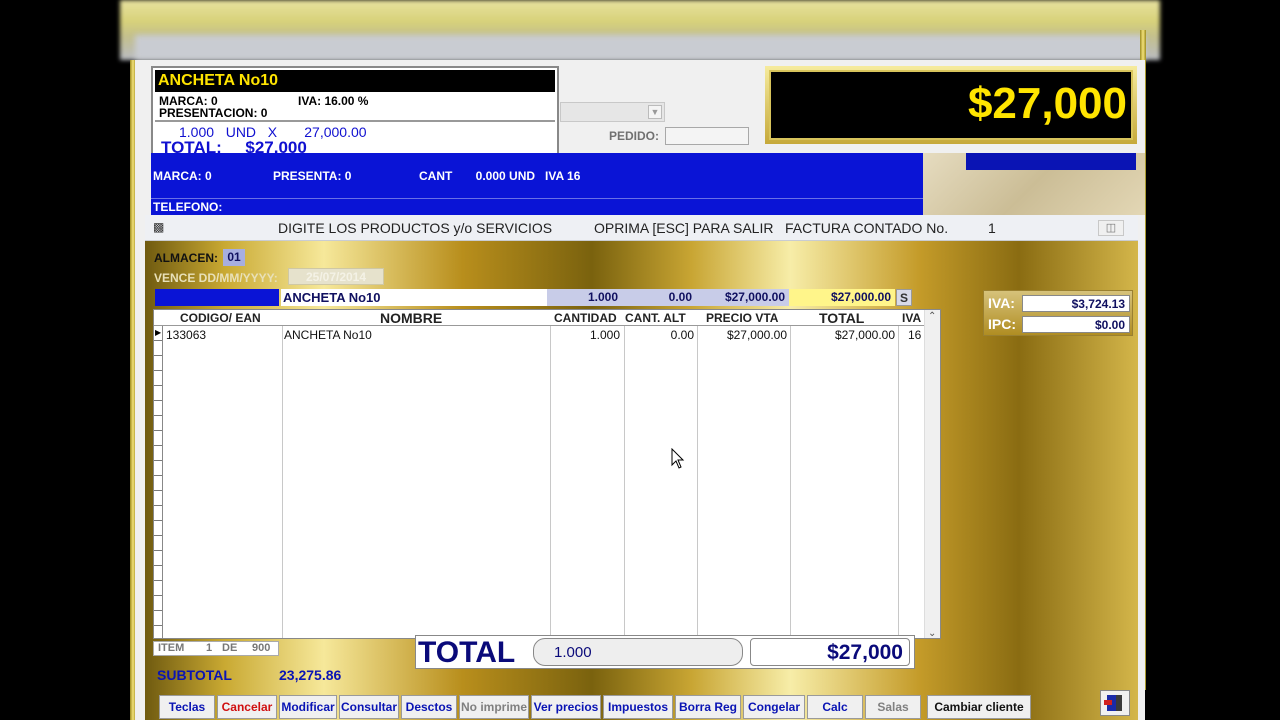 Image resolution: width=1280 pixels, height=720 pixels. I want to click on door-exit-icon, so click(1113, 703).